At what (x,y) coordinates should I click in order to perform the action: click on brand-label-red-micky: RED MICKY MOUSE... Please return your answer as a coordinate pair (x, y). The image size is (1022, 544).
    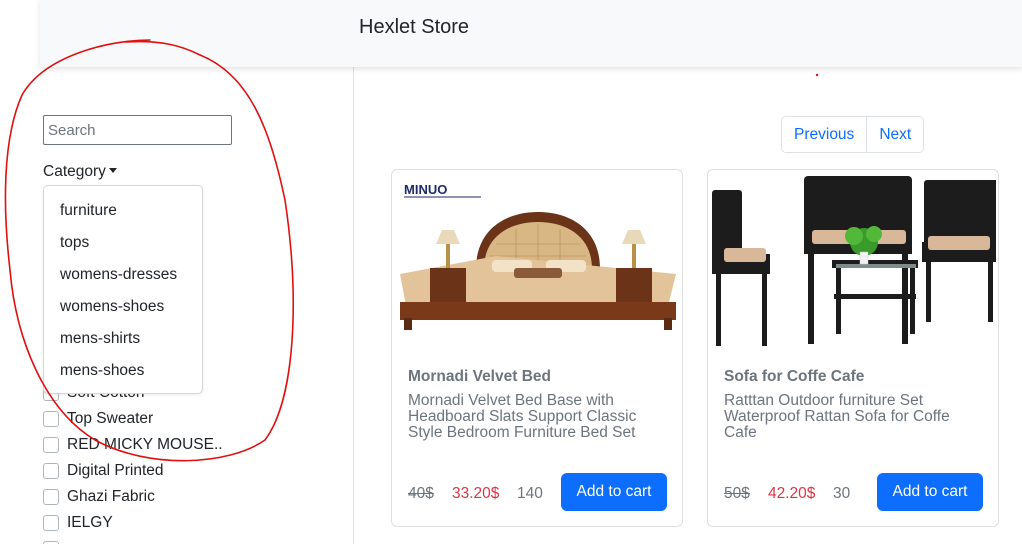
    Looking at the image, I should click on (145, 444).